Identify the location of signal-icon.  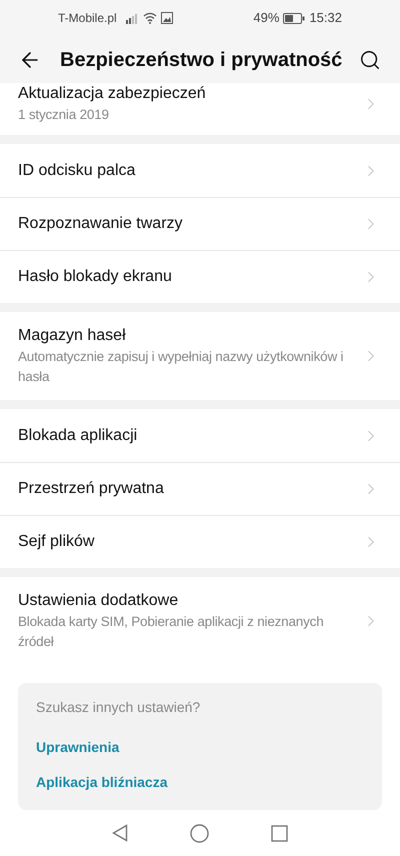
(131, 18).